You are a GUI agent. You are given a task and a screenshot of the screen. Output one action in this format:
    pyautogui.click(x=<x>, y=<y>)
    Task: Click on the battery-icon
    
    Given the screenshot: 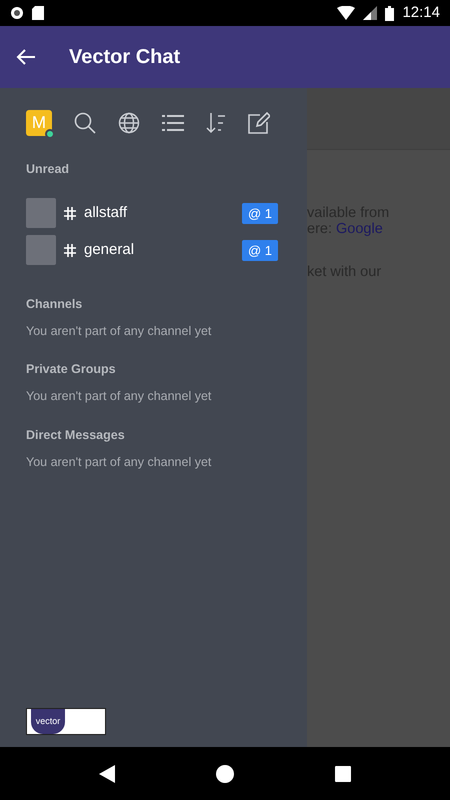 What is the action you would take?
    pyautogui.click(x=389, y=13)
    